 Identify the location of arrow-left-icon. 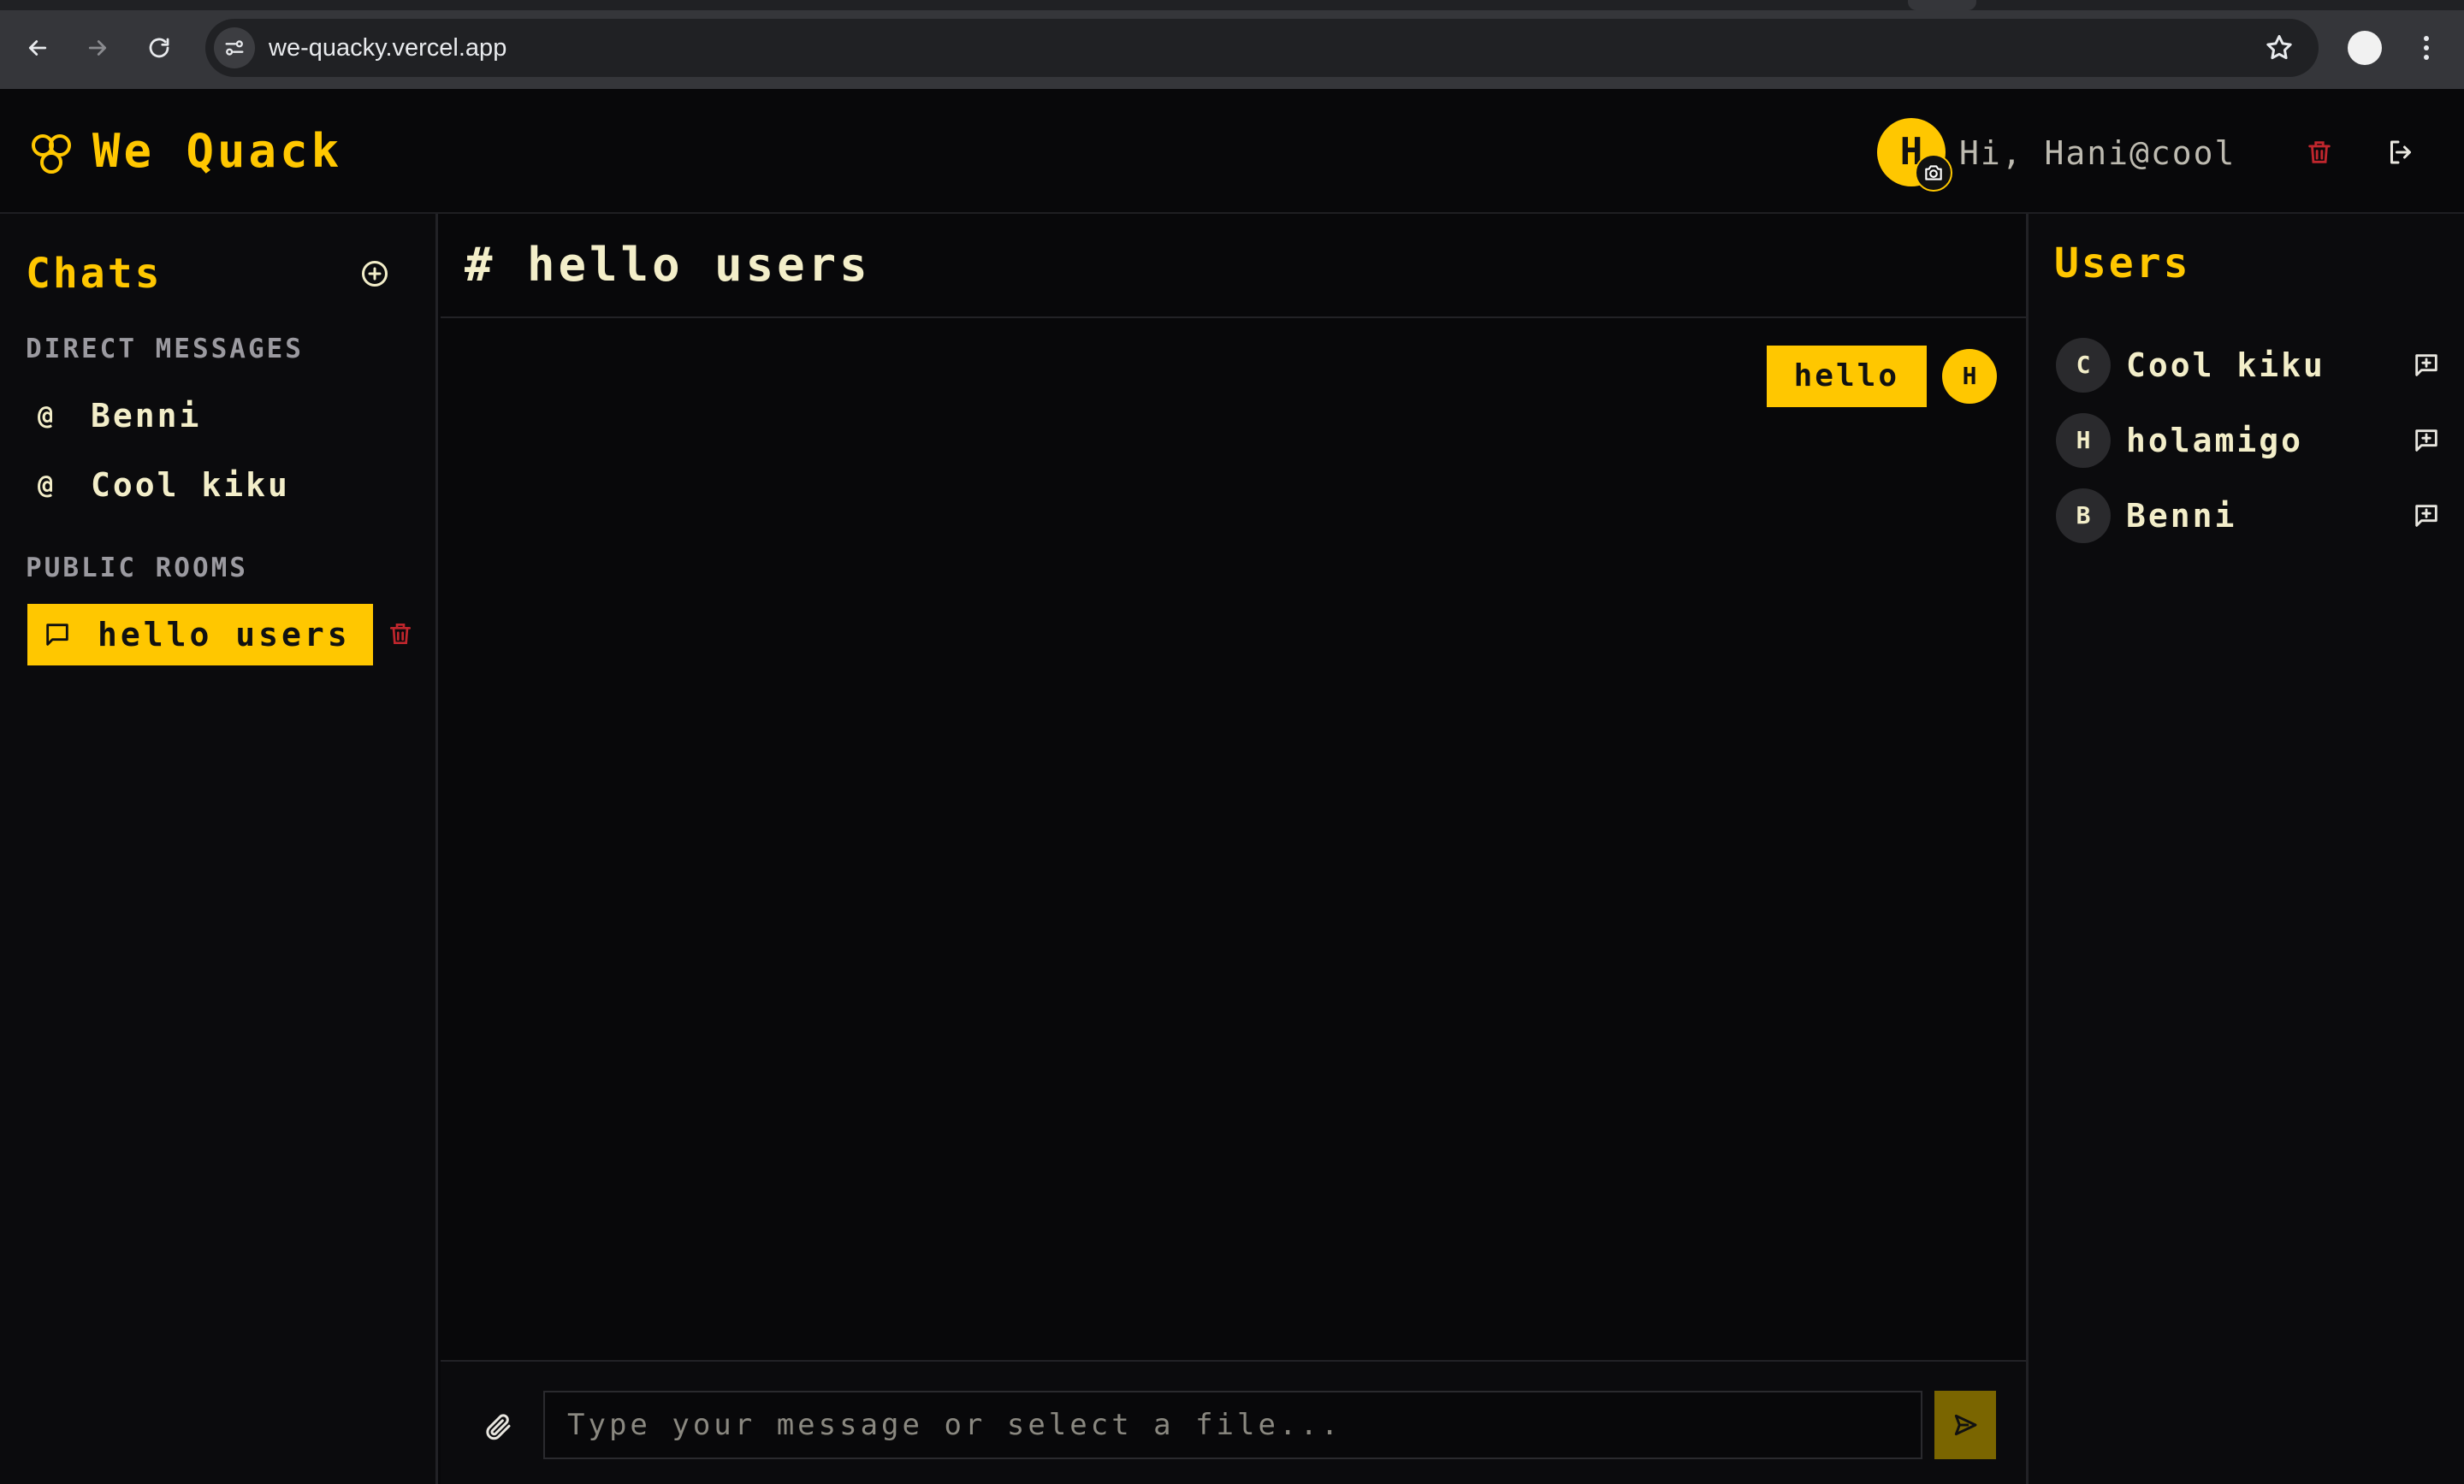
(37, 48).